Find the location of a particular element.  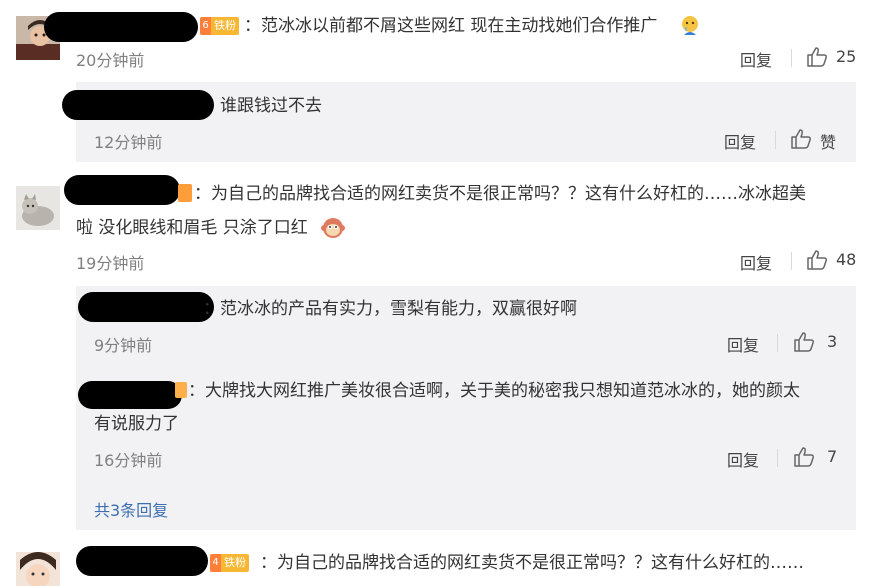

like-count: 48 is located at coordinates (846, 259).